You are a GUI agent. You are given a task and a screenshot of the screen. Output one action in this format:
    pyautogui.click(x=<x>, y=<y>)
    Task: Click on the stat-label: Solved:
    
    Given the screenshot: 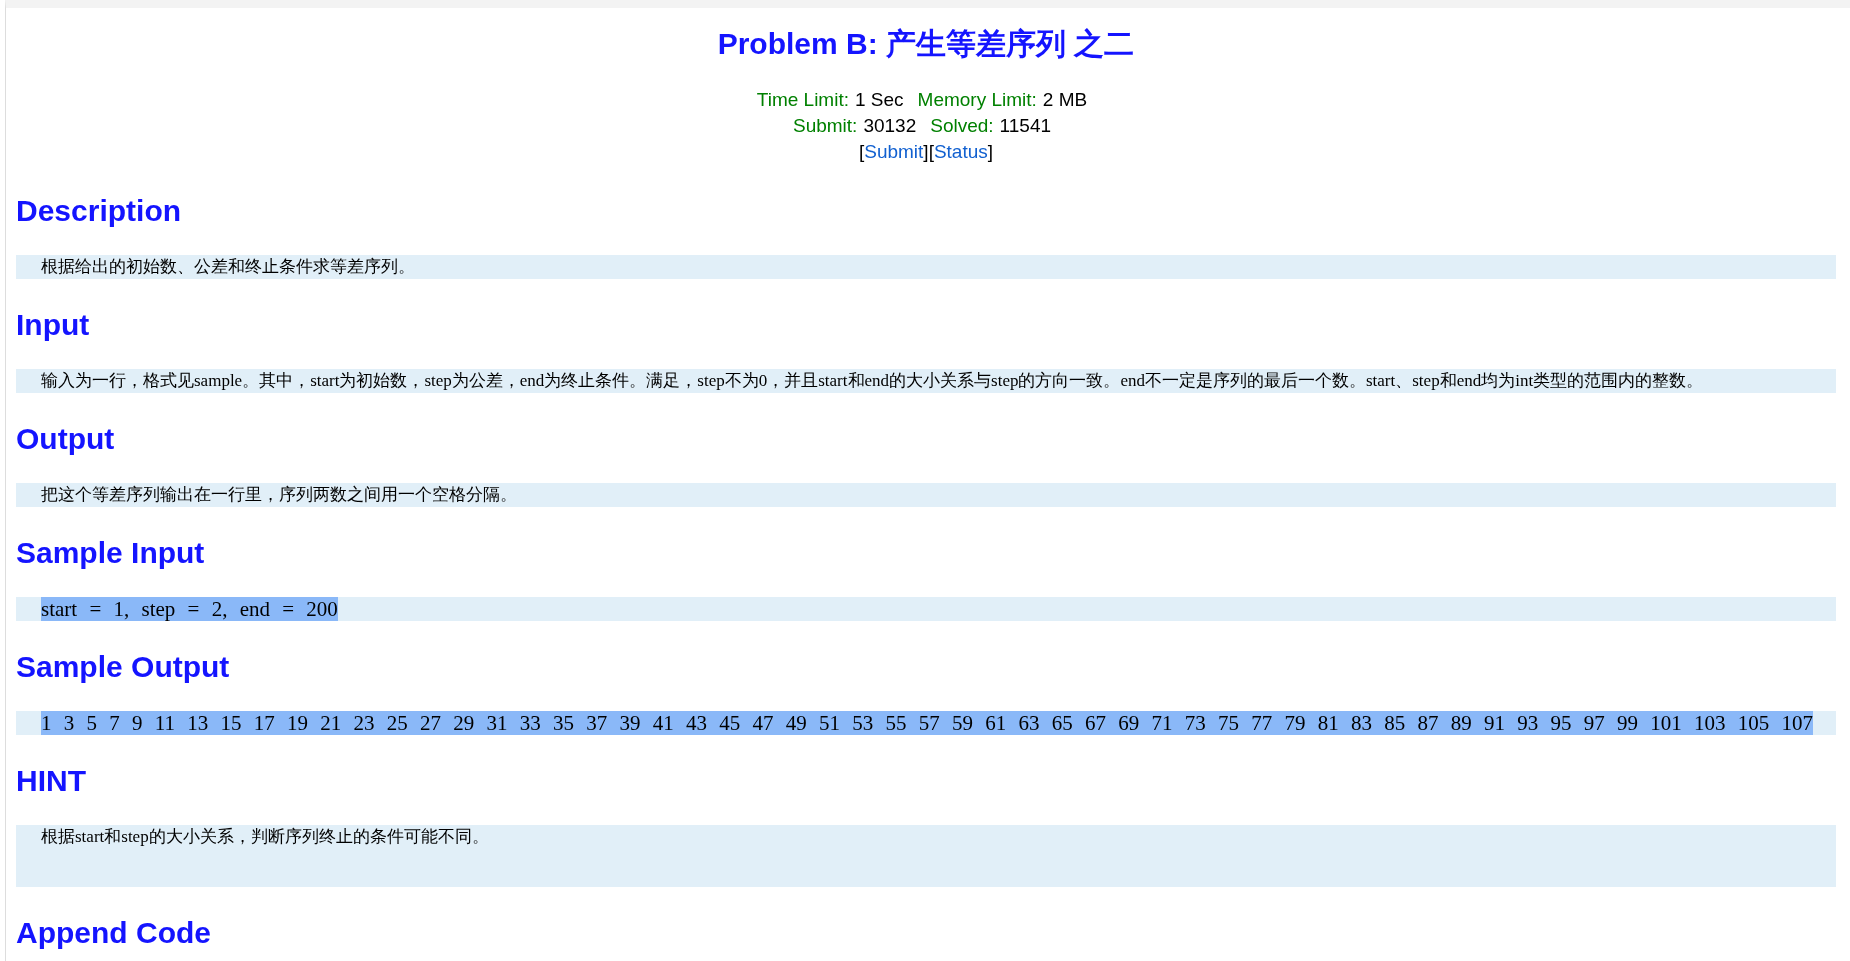 What is the action you would take?
    pyautogui.click(x=962, y=126)
    